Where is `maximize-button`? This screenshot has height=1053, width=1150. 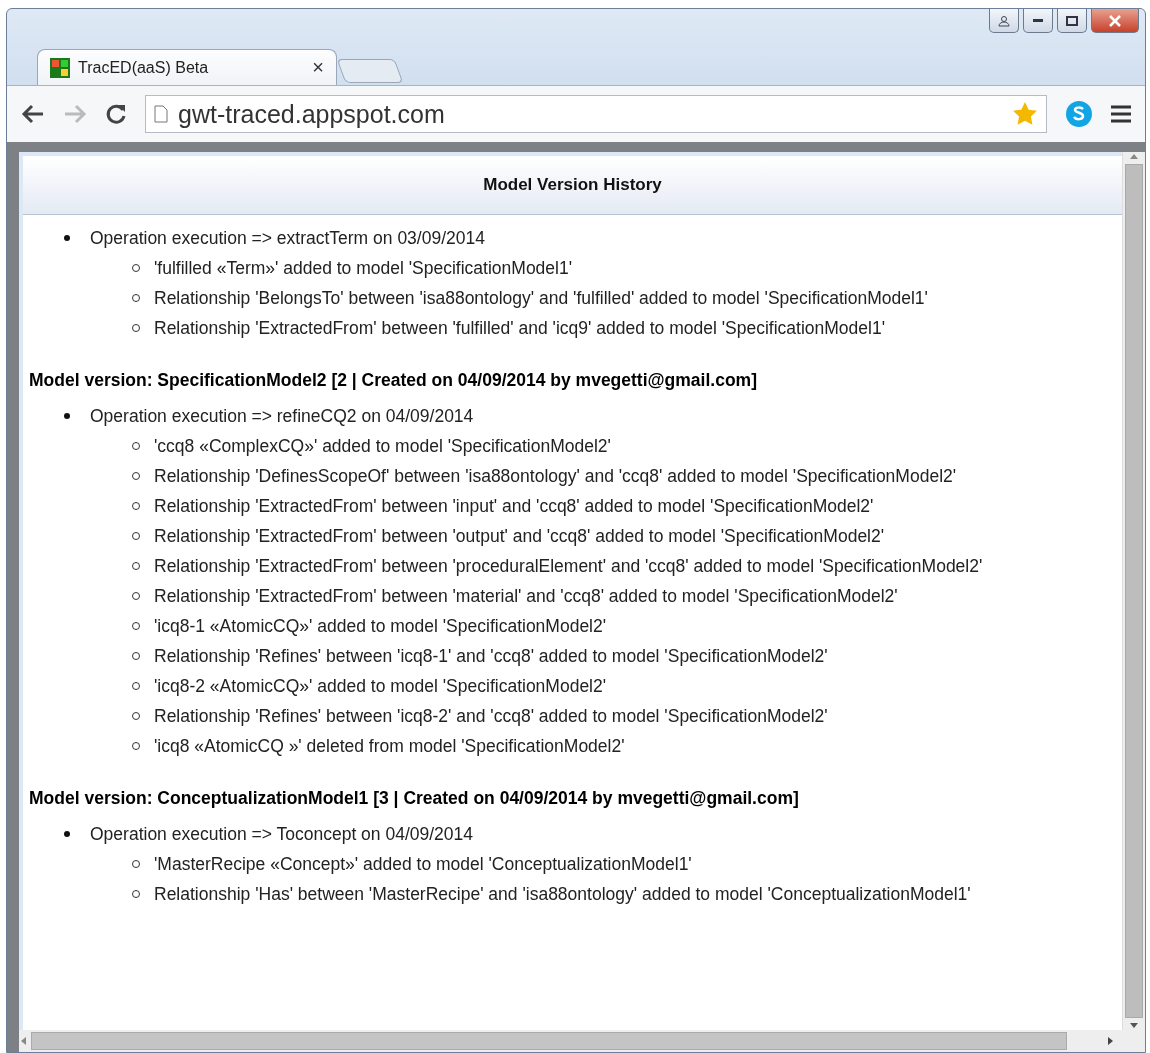 maximize-button is located at coordinates (1072, 21).